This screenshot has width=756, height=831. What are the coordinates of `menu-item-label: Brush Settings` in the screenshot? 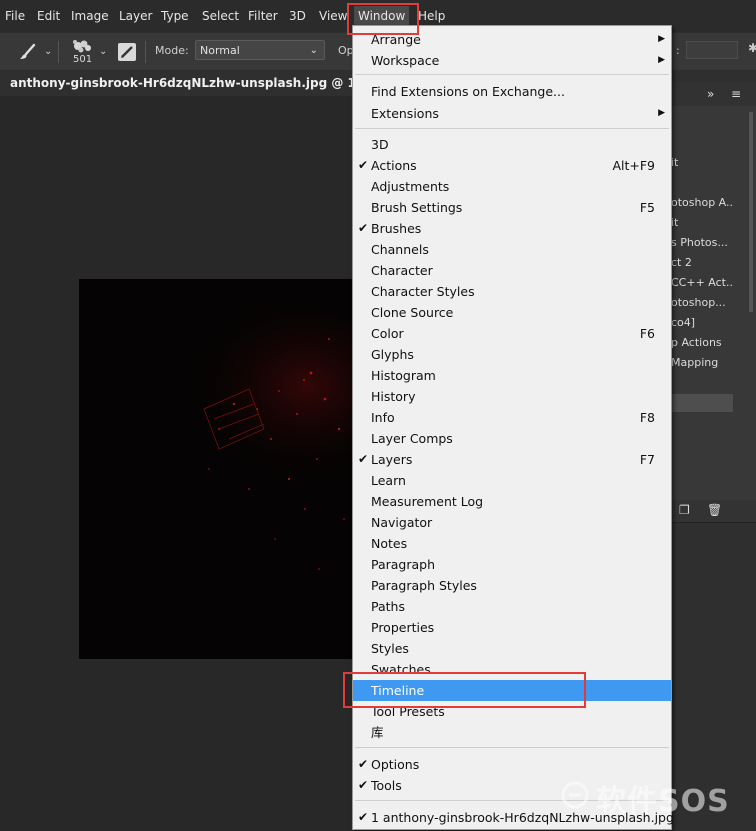 It's located at (417, 207).